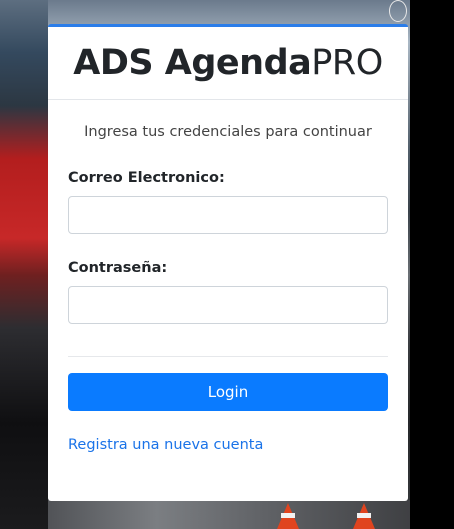 The image size is (454, 529). What do you see at coordinates (146, 178) in the screenshot?
I see `email-label: Correo Electronico:` at bounding box center [146, 178].